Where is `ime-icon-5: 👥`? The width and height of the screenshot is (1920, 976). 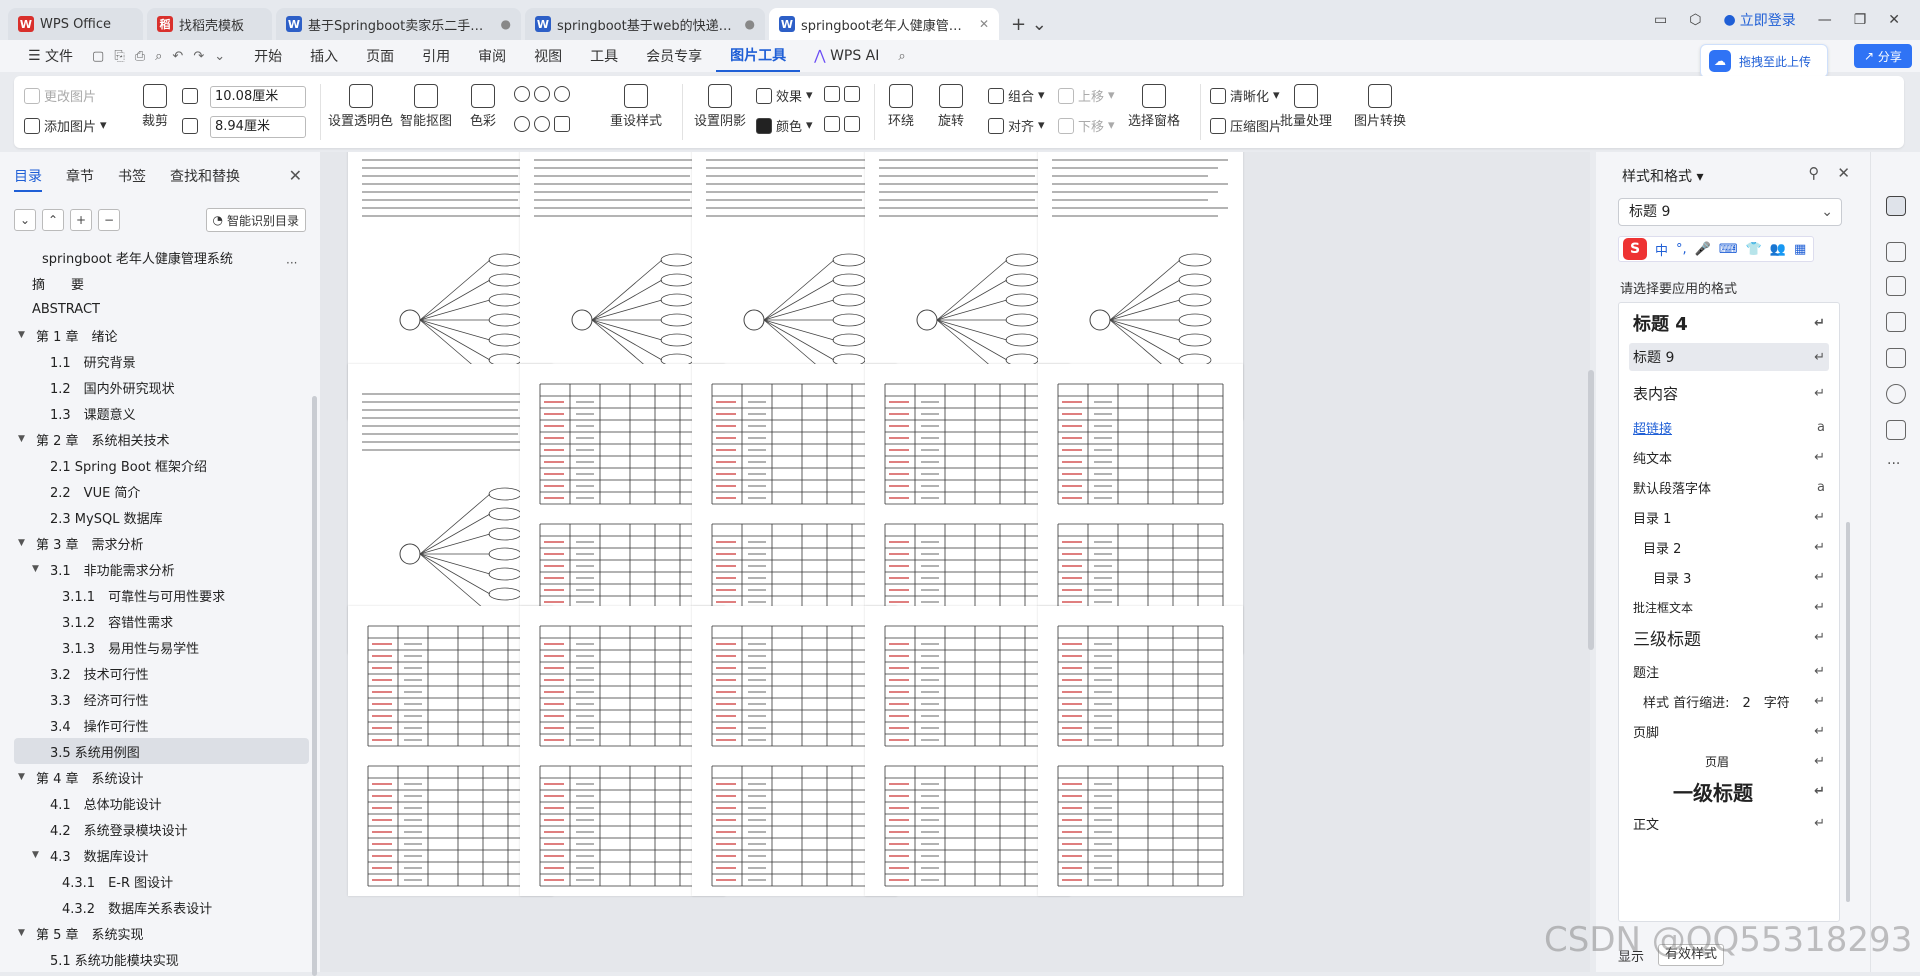 ime-icon-5: 👥 is located at coordinates (1778, 249).